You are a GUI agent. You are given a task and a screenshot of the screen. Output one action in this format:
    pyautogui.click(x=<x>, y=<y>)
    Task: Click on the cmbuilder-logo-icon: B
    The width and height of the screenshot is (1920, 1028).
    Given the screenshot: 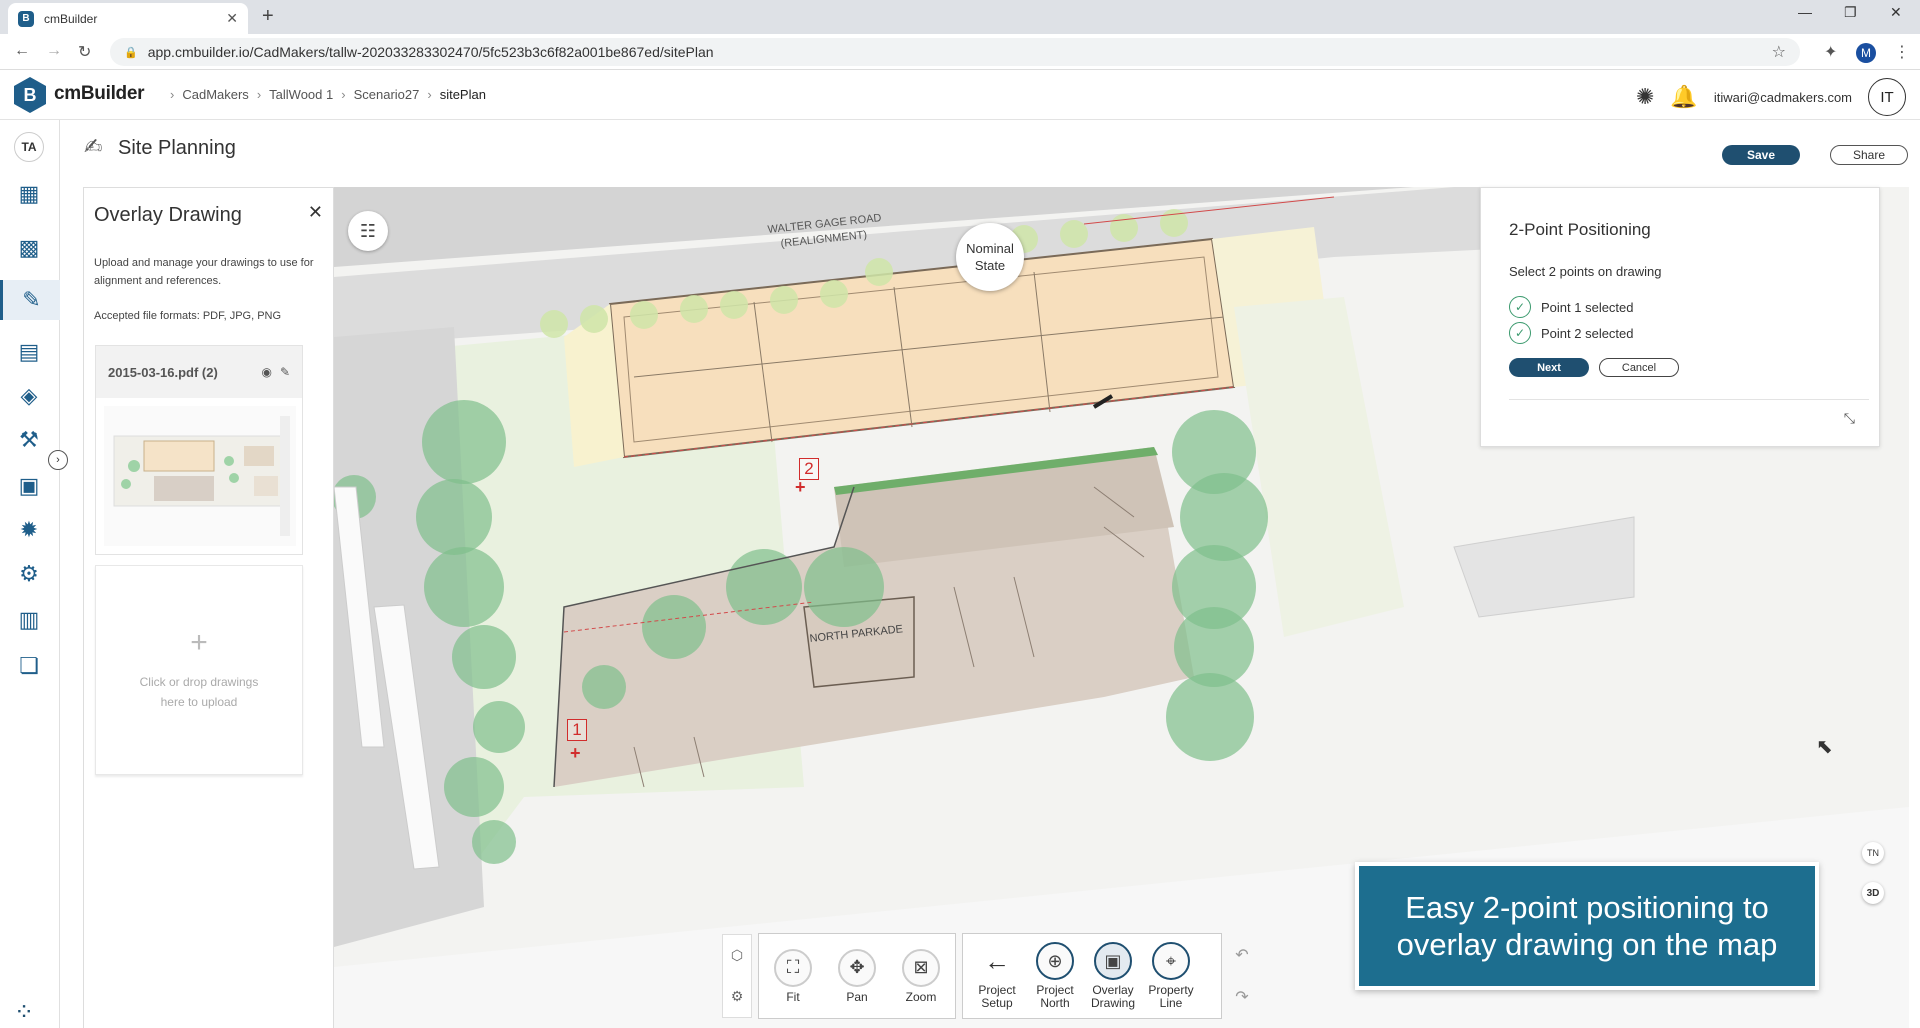 What is the action you would take?
    pyautogui.click(x=30, y=95)
    